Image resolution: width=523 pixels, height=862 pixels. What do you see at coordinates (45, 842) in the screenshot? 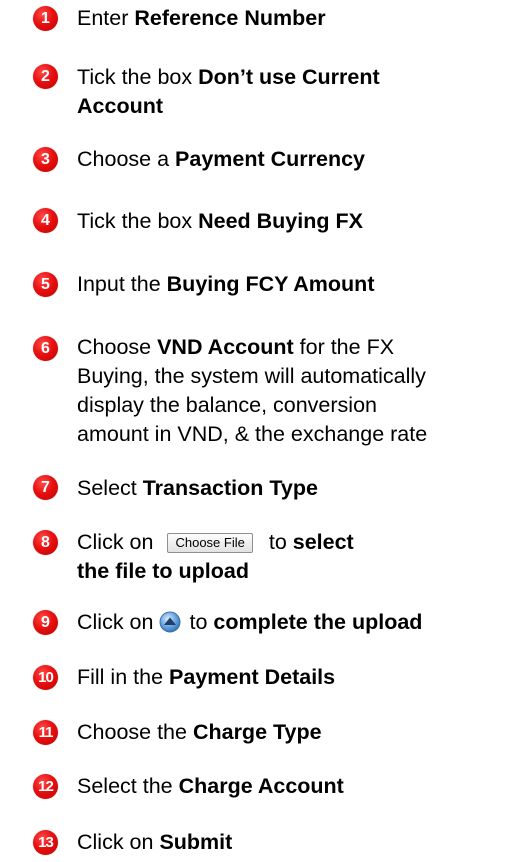
I see `step-number-badge: 13` at bounding box center [45, 842].